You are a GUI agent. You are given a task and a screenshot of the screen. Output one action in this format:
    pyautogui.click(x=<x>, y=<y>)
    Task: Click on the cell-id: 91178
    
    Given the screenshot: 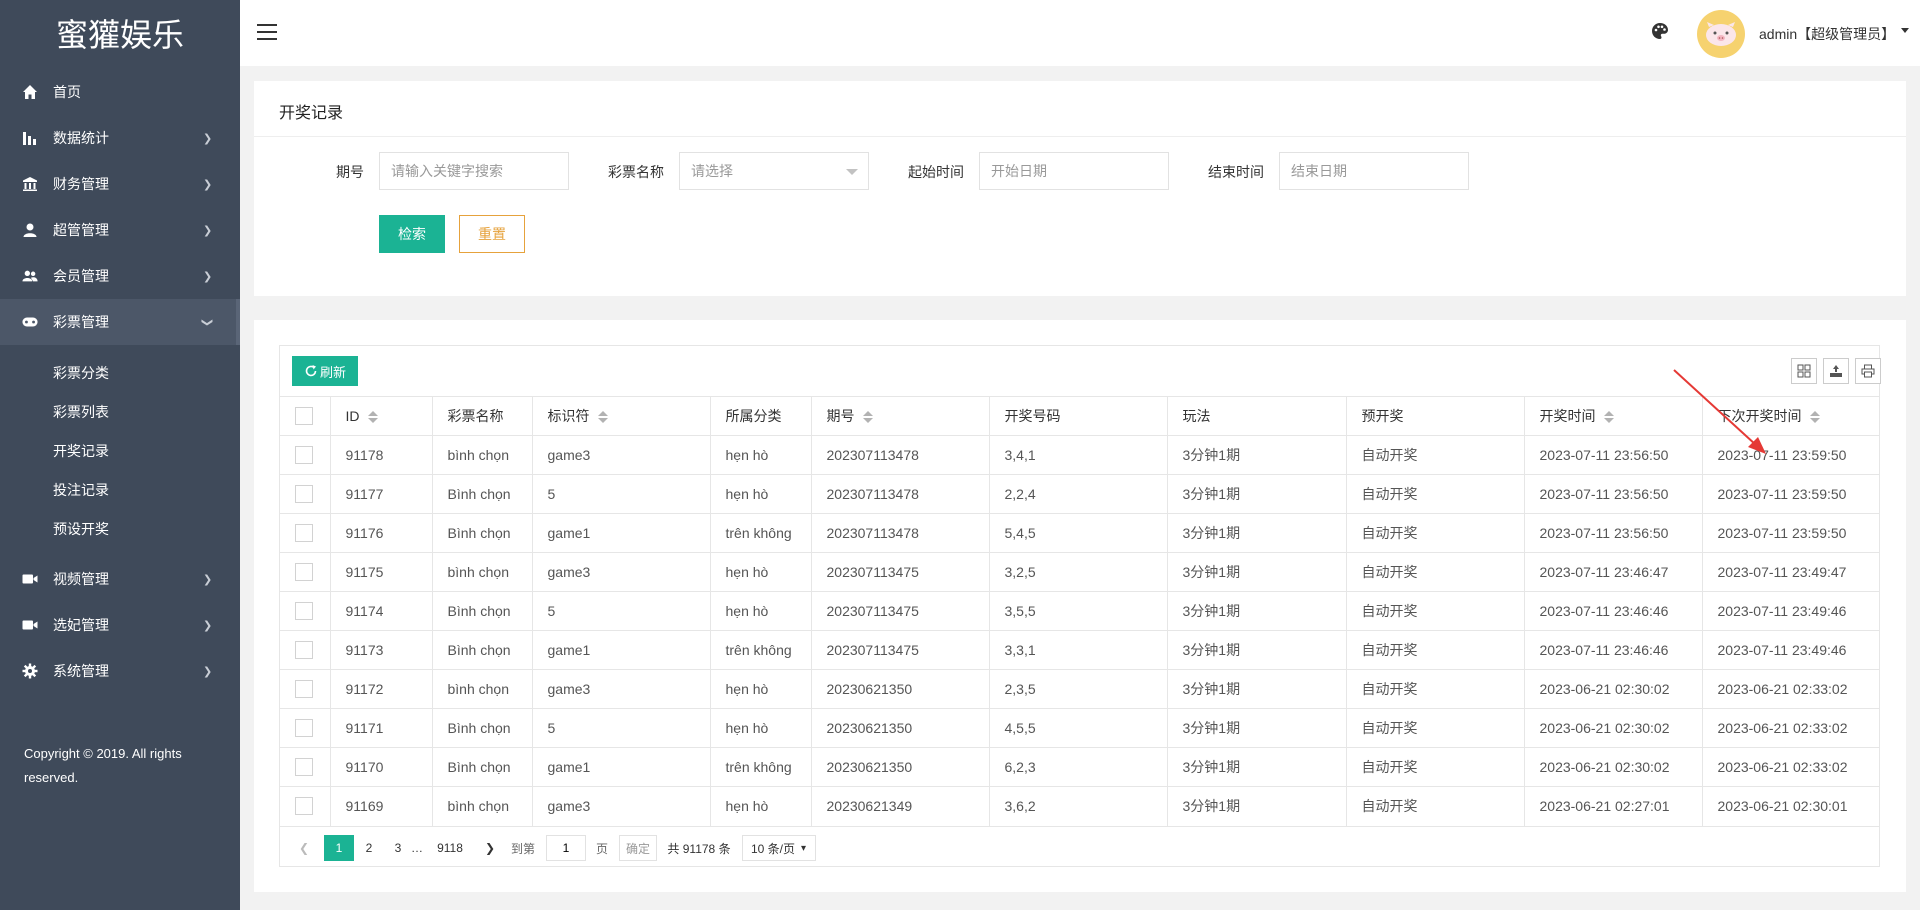 What is the action you would take?
    pyautogui.click(x=381, y=455)
    